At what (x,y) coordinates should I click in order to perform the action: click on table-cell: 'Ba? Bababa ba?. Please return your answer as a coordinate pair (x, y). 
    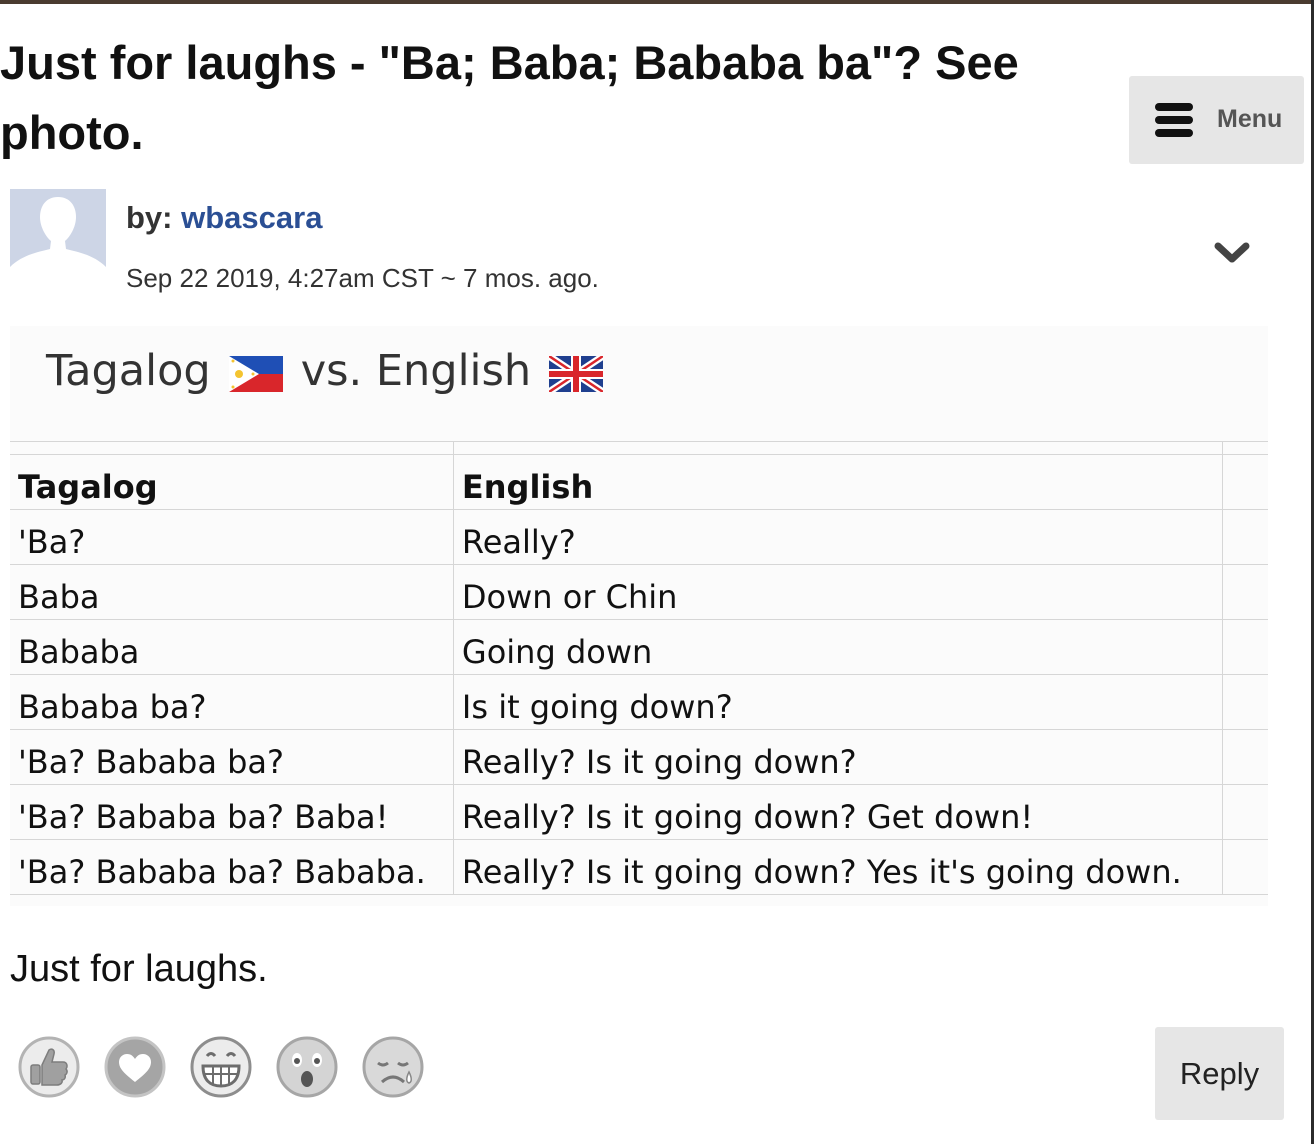
    Looking at the image, I should click on (232, 757).